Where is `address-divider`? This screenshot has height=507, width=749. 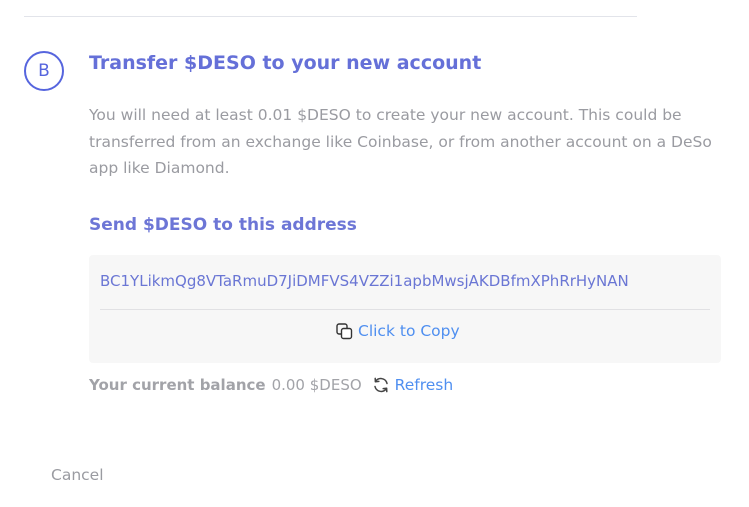
address-divider is located at coordinates (405, 309).